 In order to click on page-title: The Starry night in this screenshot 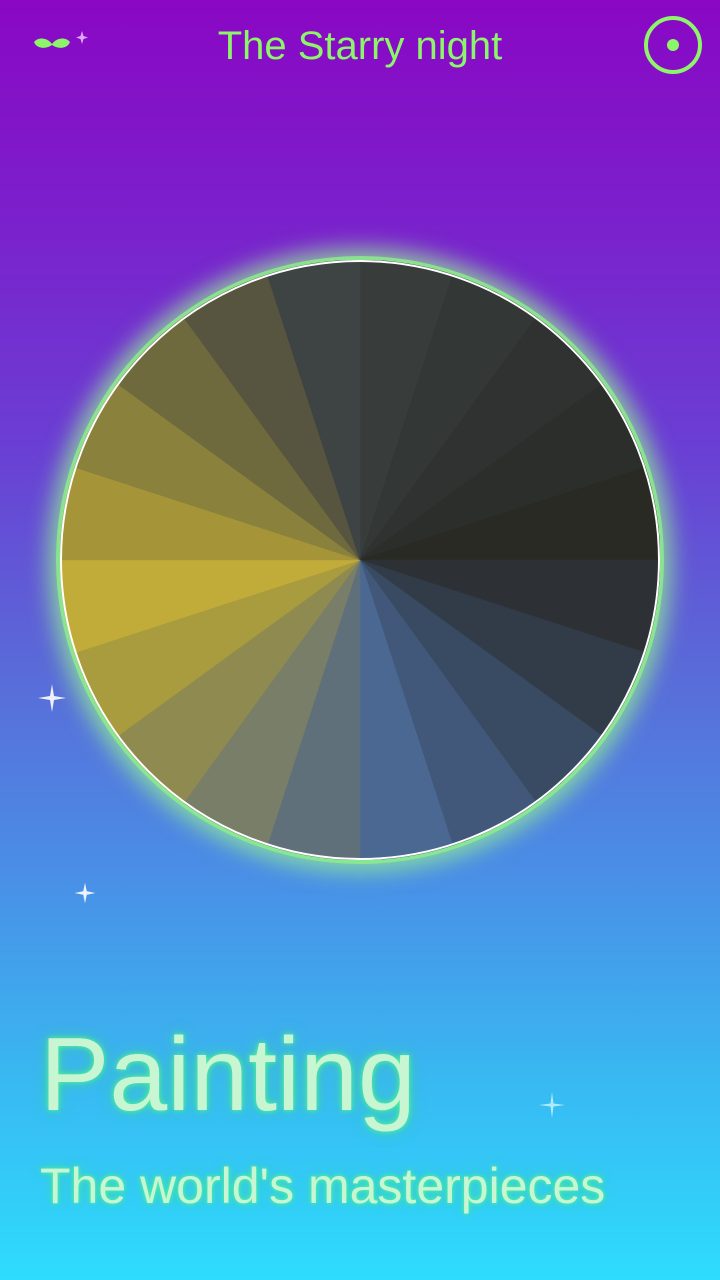, I will do `click(360, 46)`.